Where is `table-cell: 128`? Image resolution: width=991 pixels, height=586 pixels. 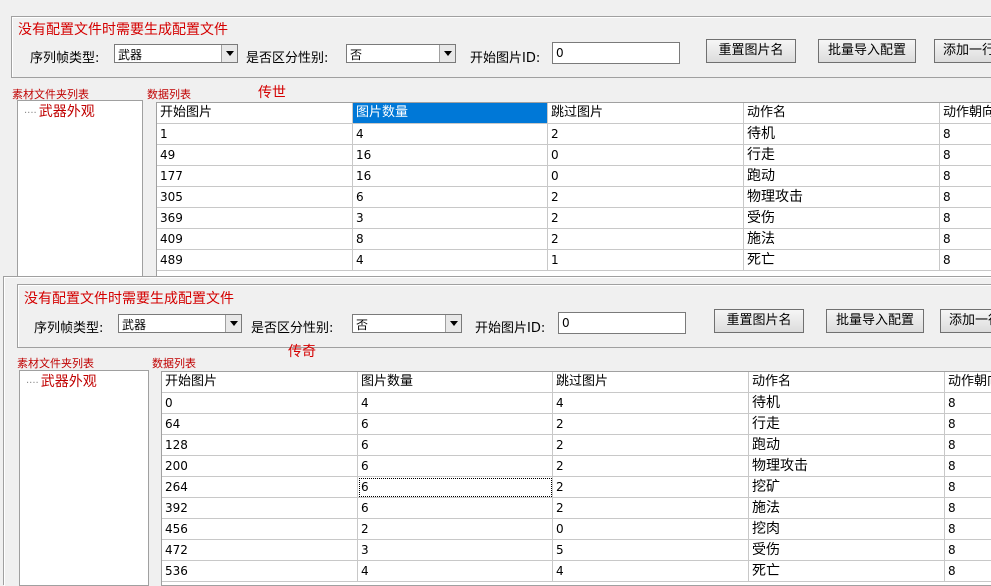
table-cell: 128 is located at coordinates (260, 445).